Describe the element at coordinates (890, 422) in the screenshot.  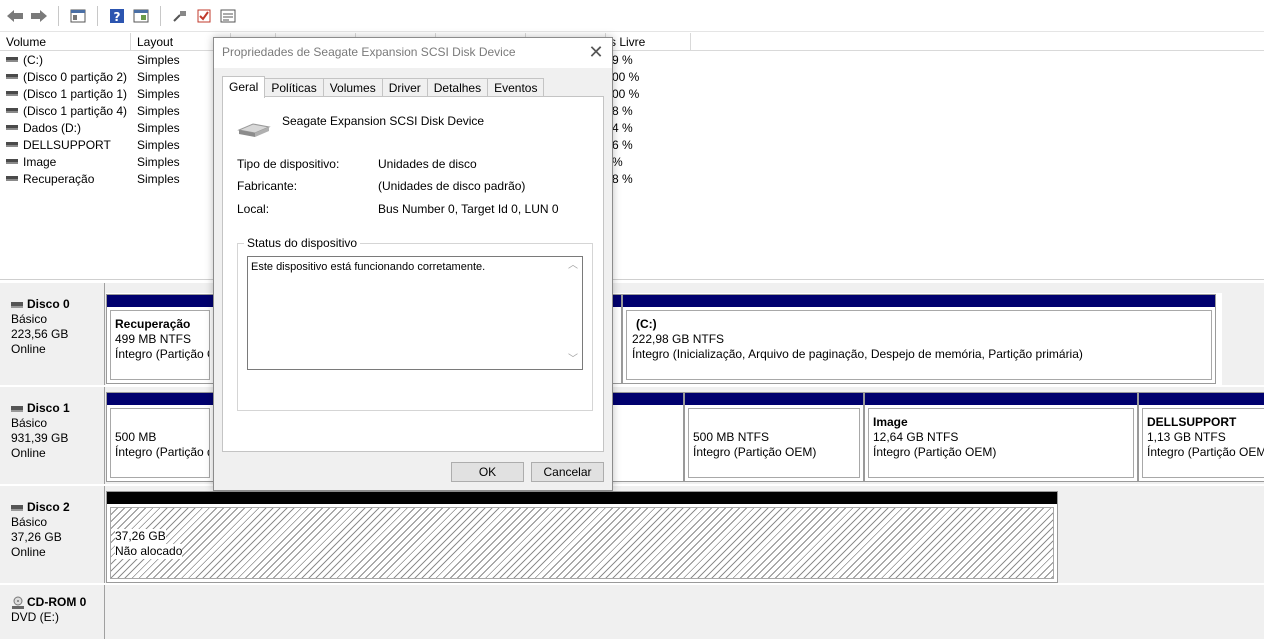
I see `partition-title: Image` at that location.